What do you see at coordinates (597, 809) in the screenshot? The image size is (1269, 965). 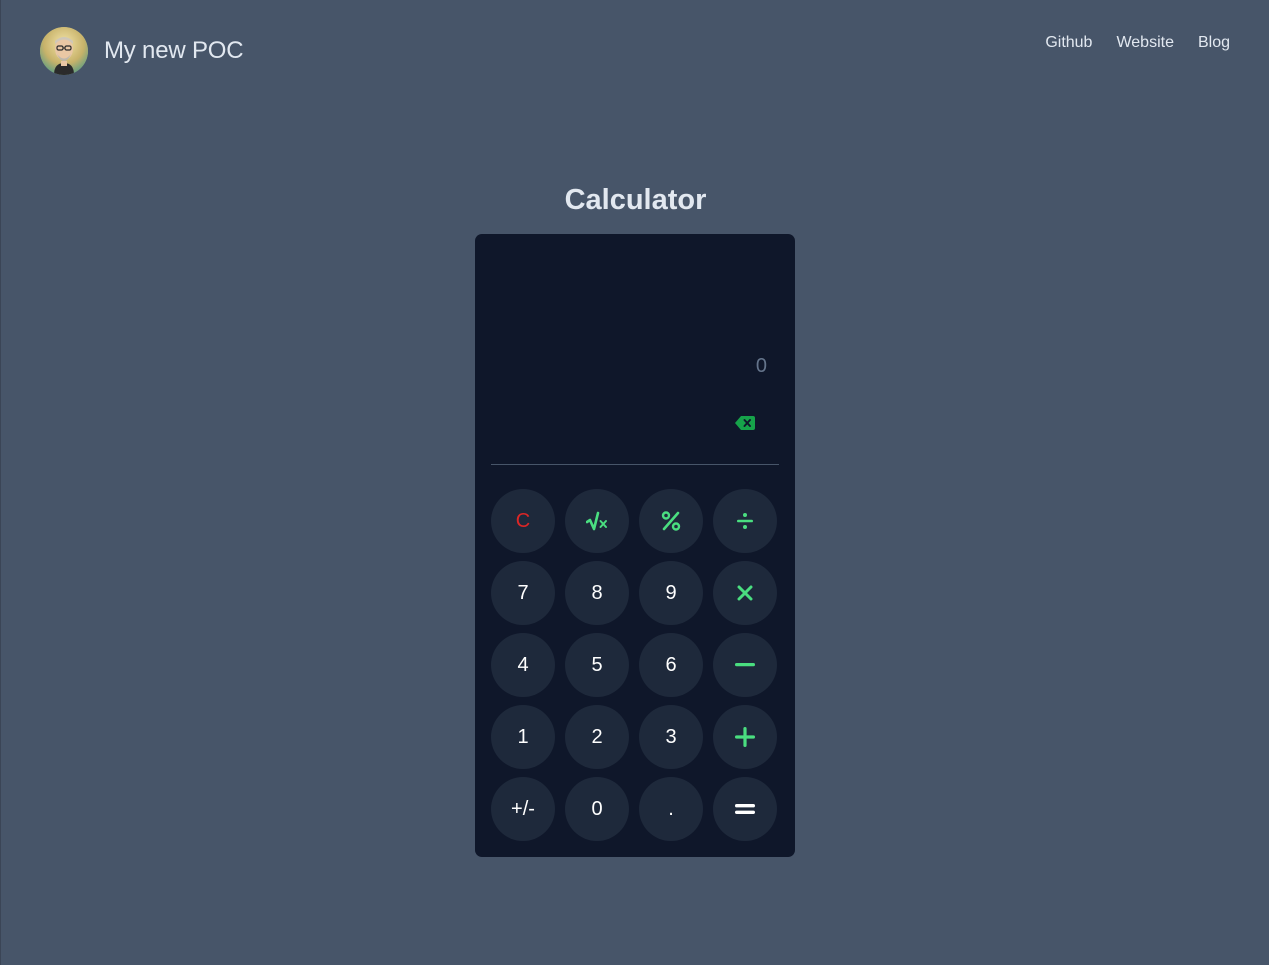 I see `digit-0-button: 0` at bounding box center [597, 809].